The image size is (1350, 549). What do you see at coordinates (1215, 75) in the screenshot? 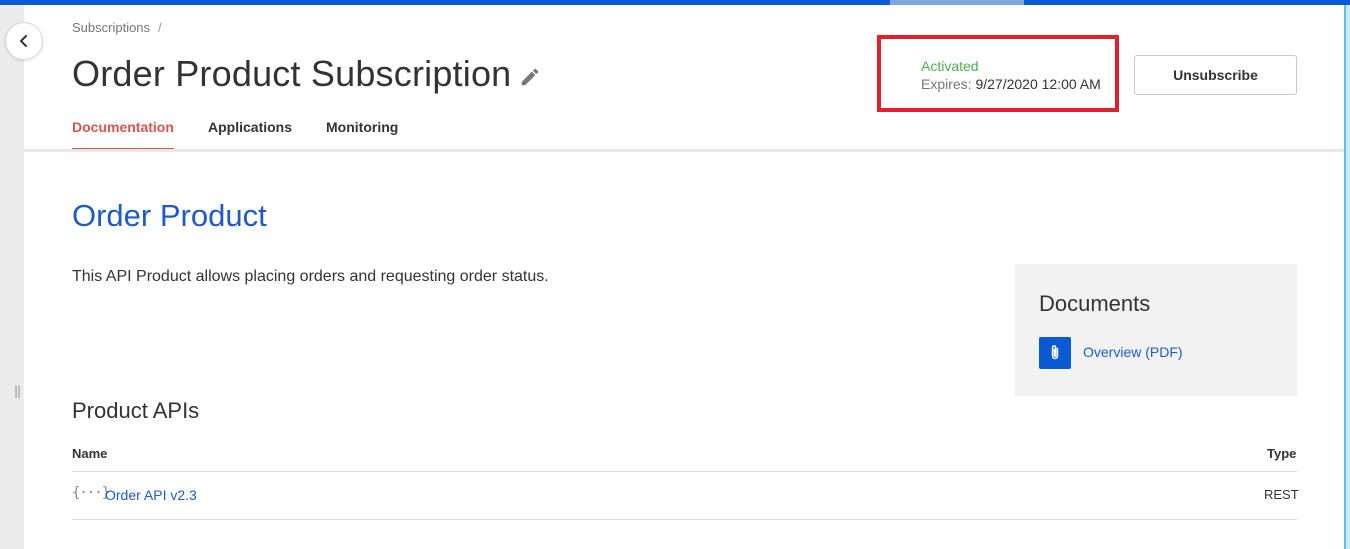
I see `unsubscribe-button: Unsubscribe` at bounding box center [1215, 75].